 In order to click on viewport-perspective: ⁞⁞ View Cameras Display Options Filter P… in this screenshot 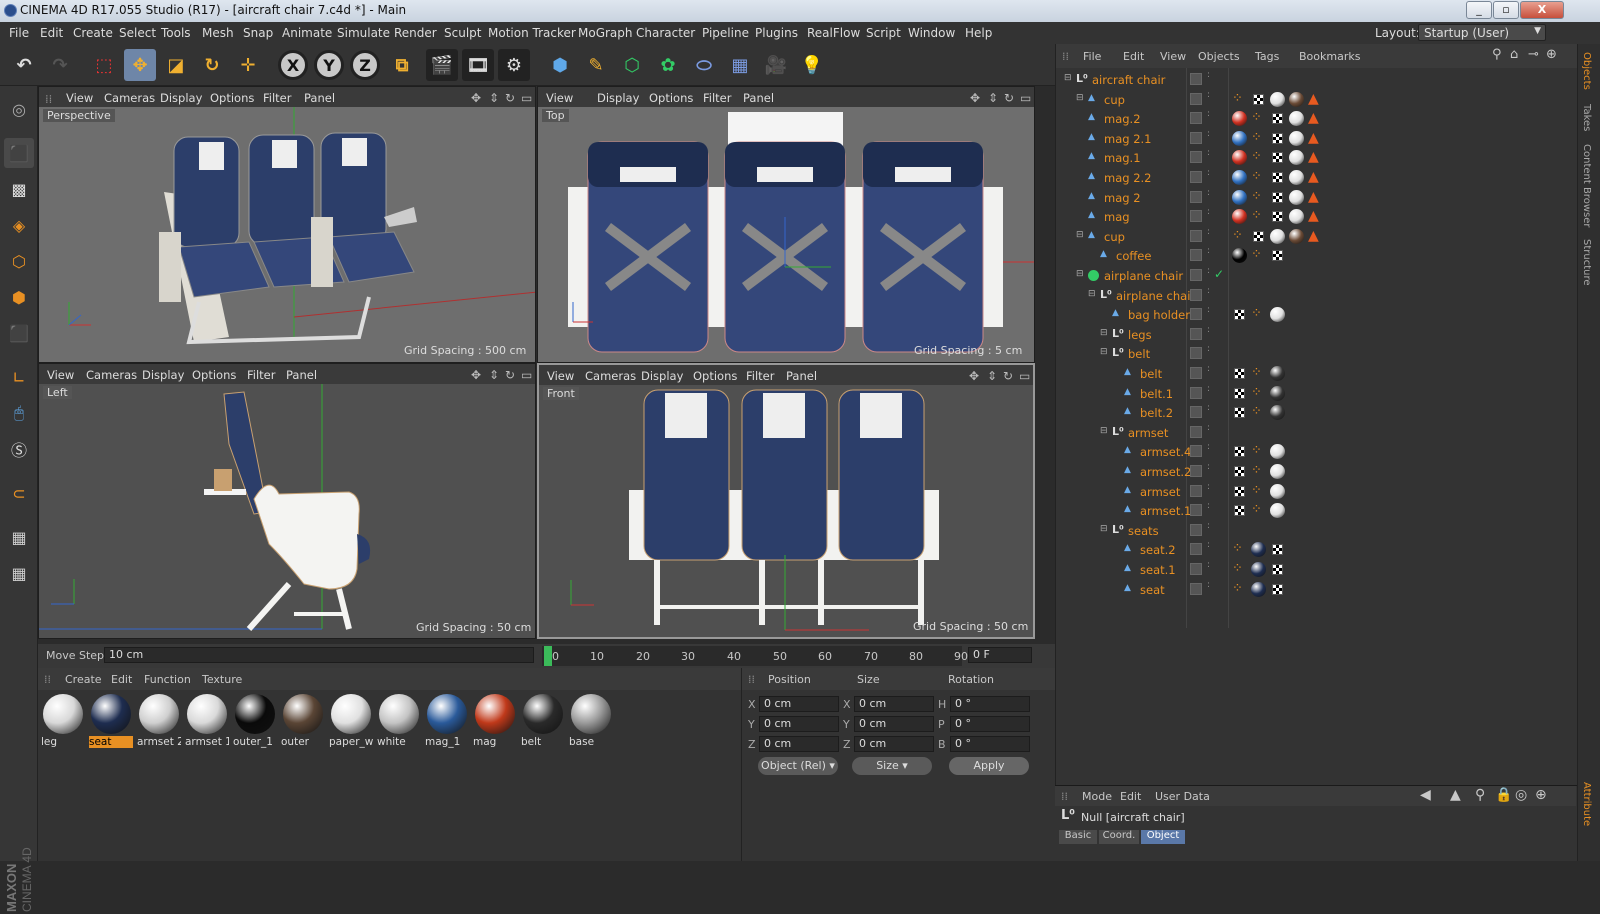, I will do `click(287, 224)`.